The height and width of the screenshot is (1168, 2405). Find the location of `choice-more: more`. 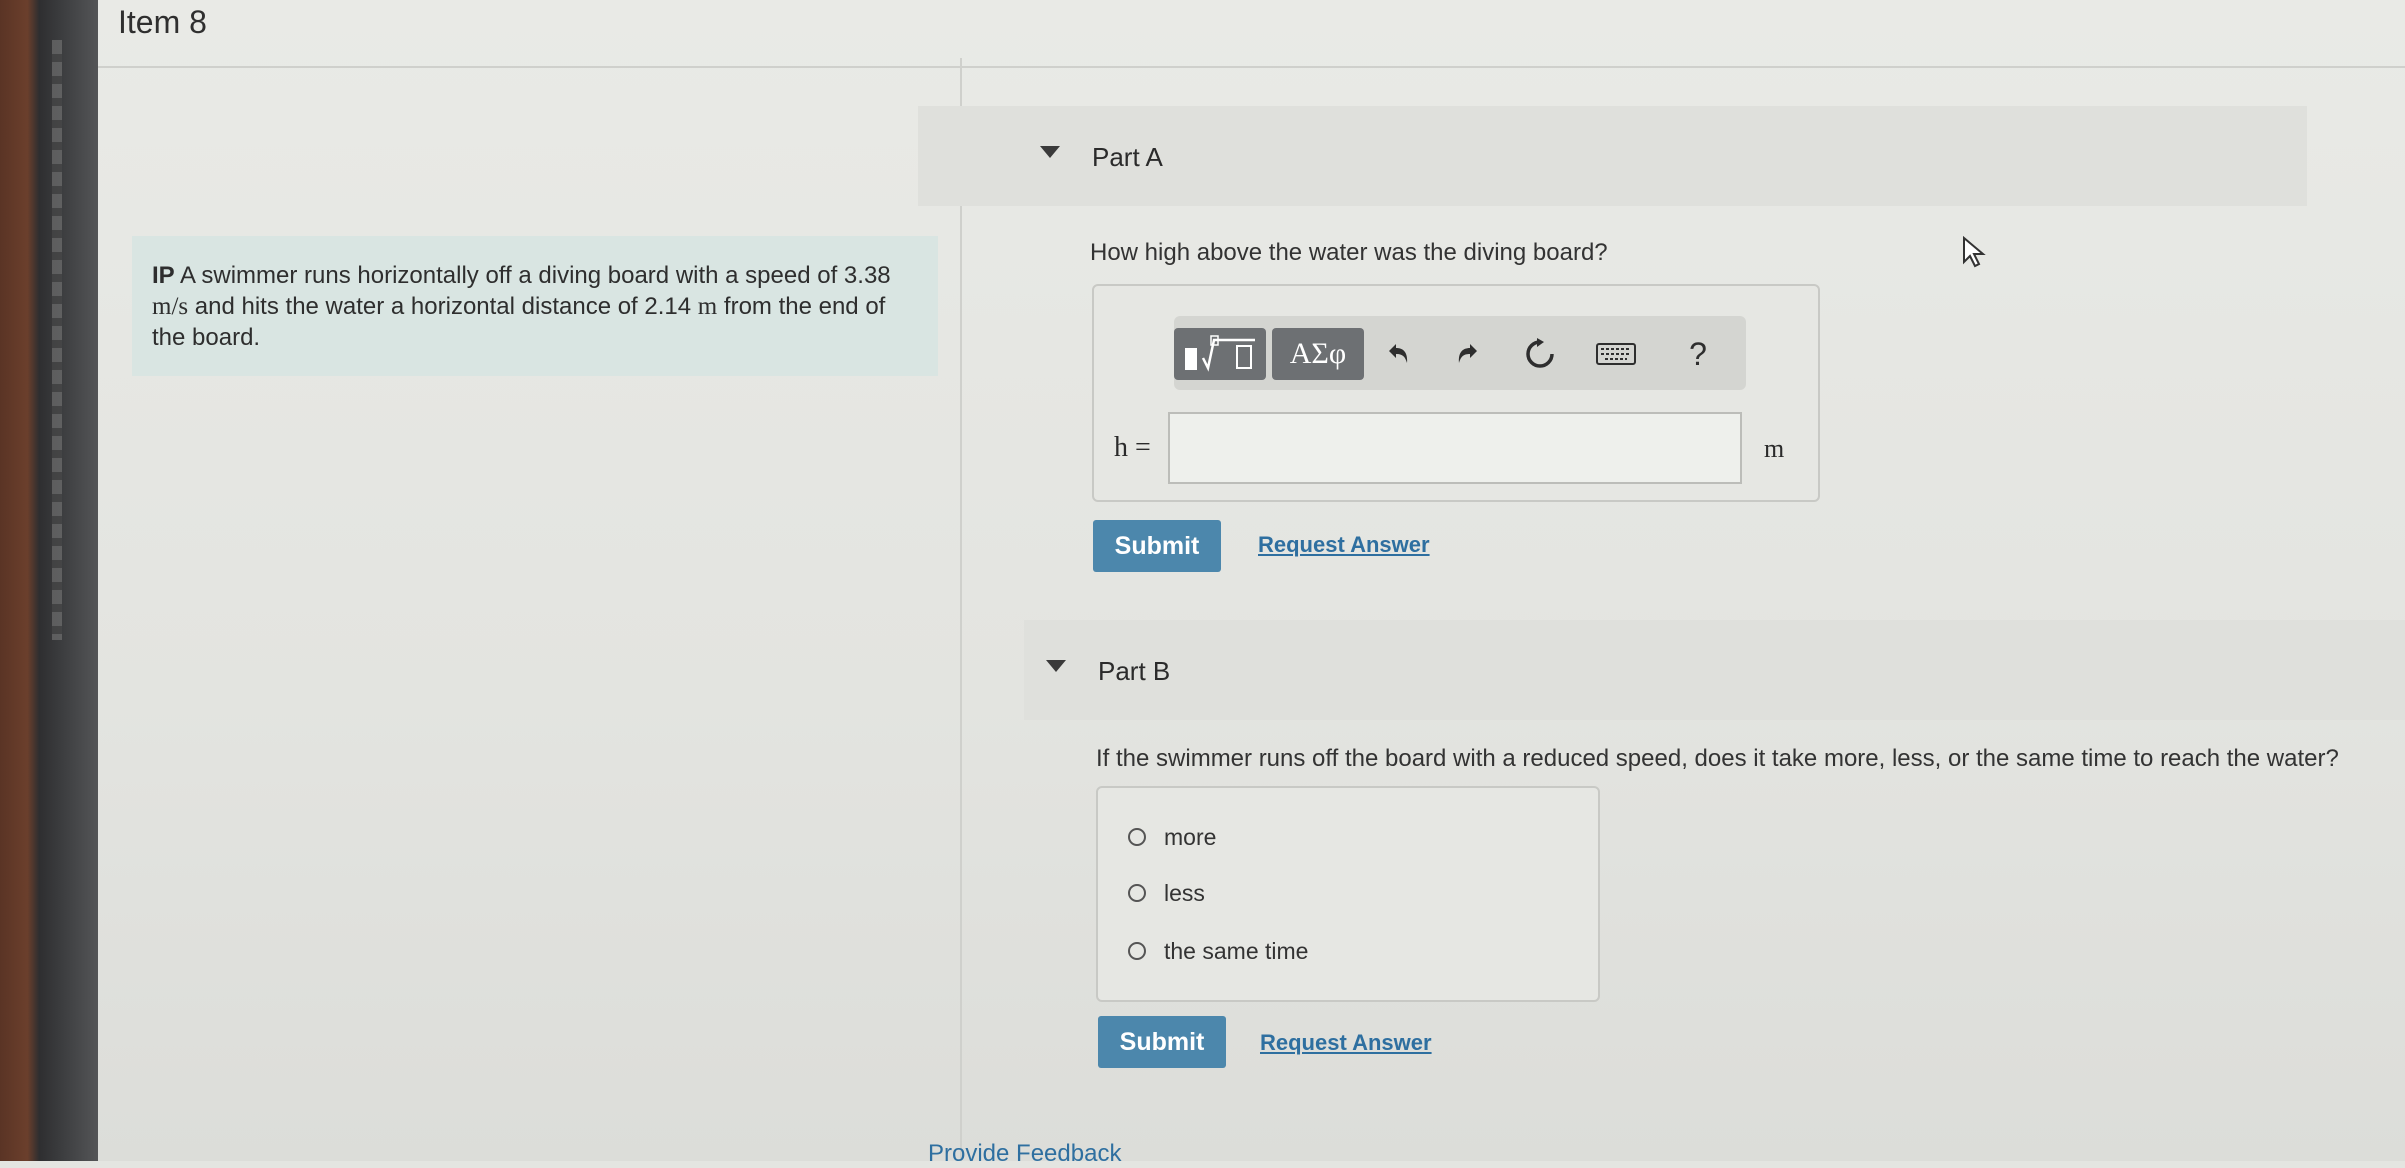

choice-more: more is located at coordinates (1172, 837).